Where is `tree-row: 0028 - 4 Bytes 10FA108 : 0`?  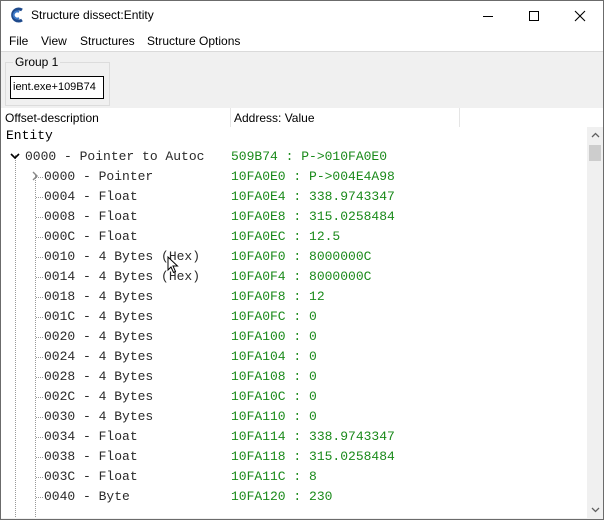 tree-row: 0028 - 4 Bytes 10FA108 : 0 is located at coordinates (294, 377).